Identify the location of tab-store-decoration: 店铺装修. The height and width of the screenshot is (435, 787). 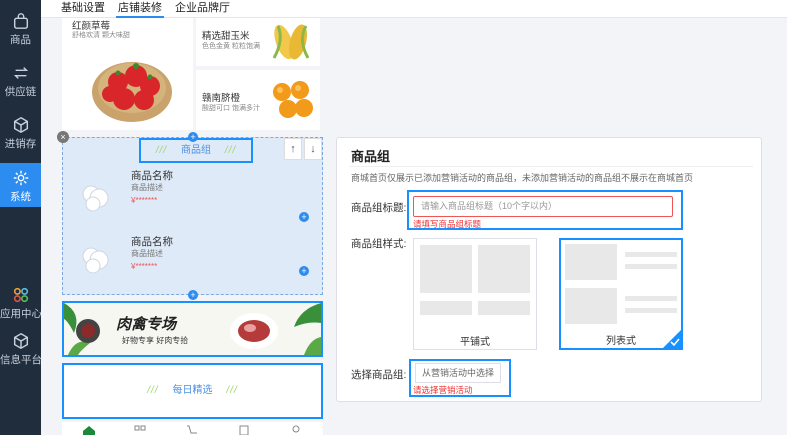
(140, 9).